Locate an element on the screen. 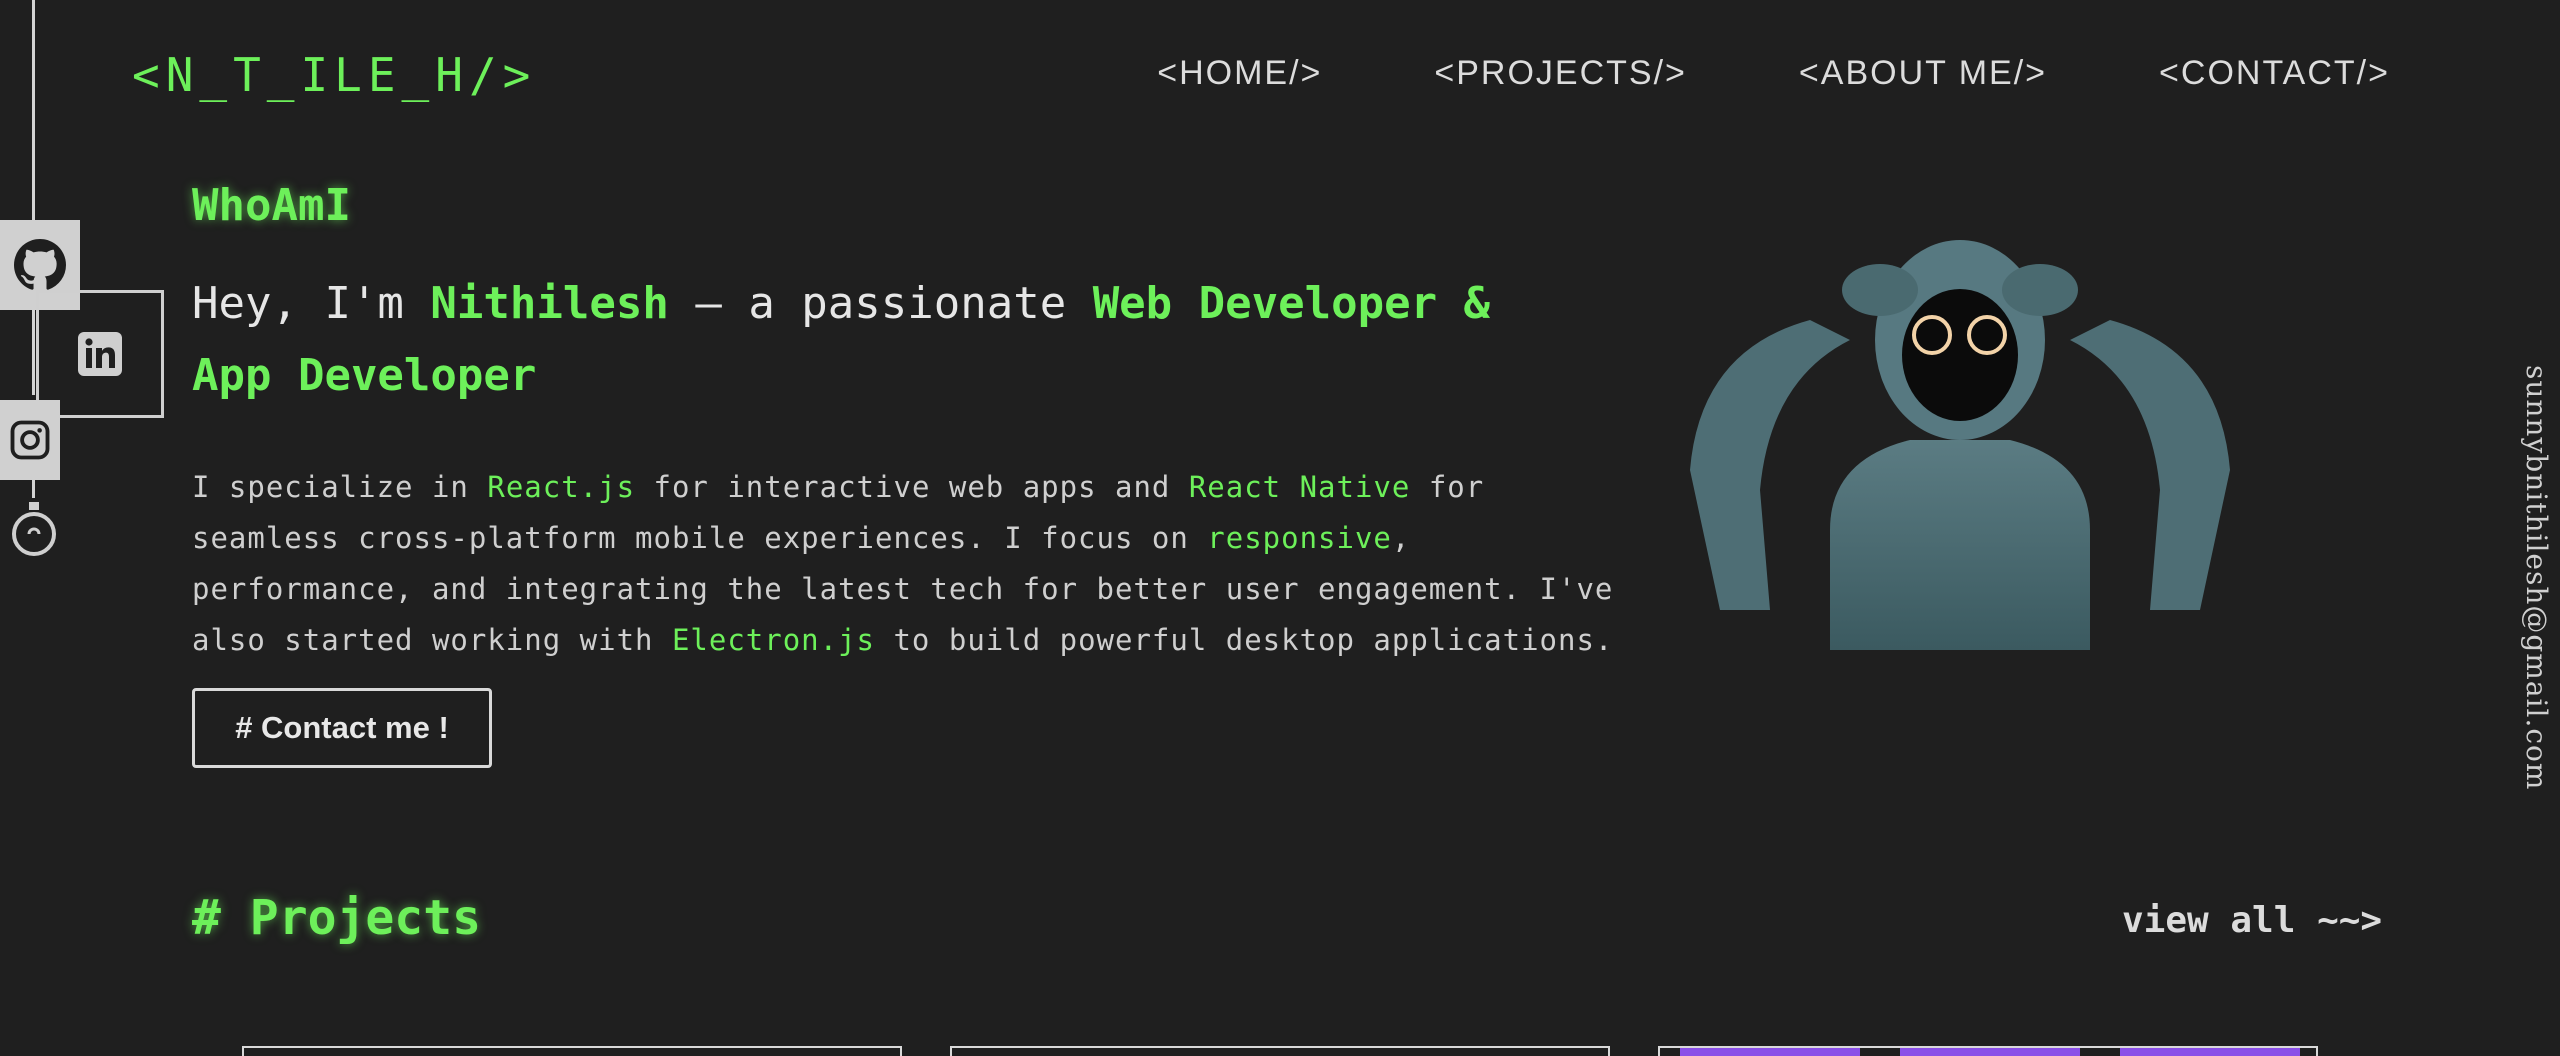  site-logo: <N_T_ILE_H/> is located at coordinates (334, 75).